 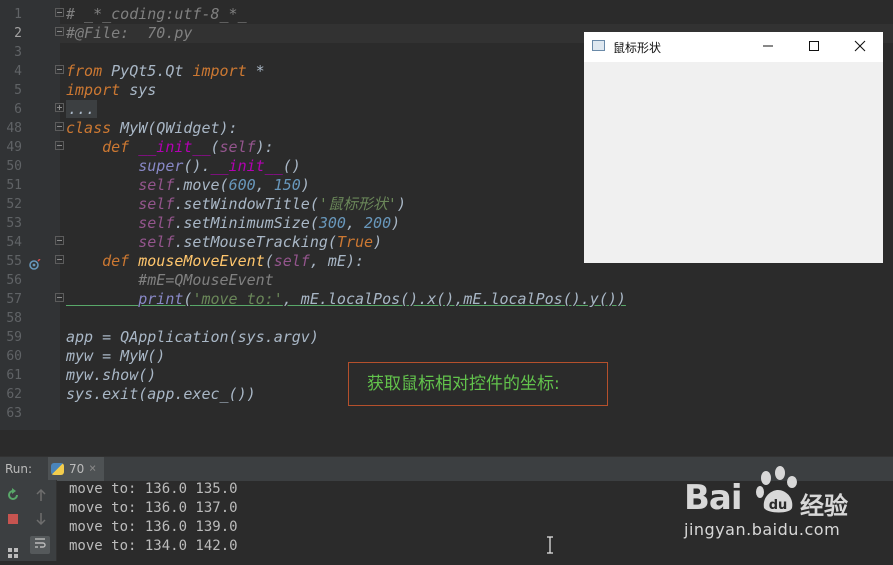 I want to click on line-number: 51, so click(x=14, y=185).